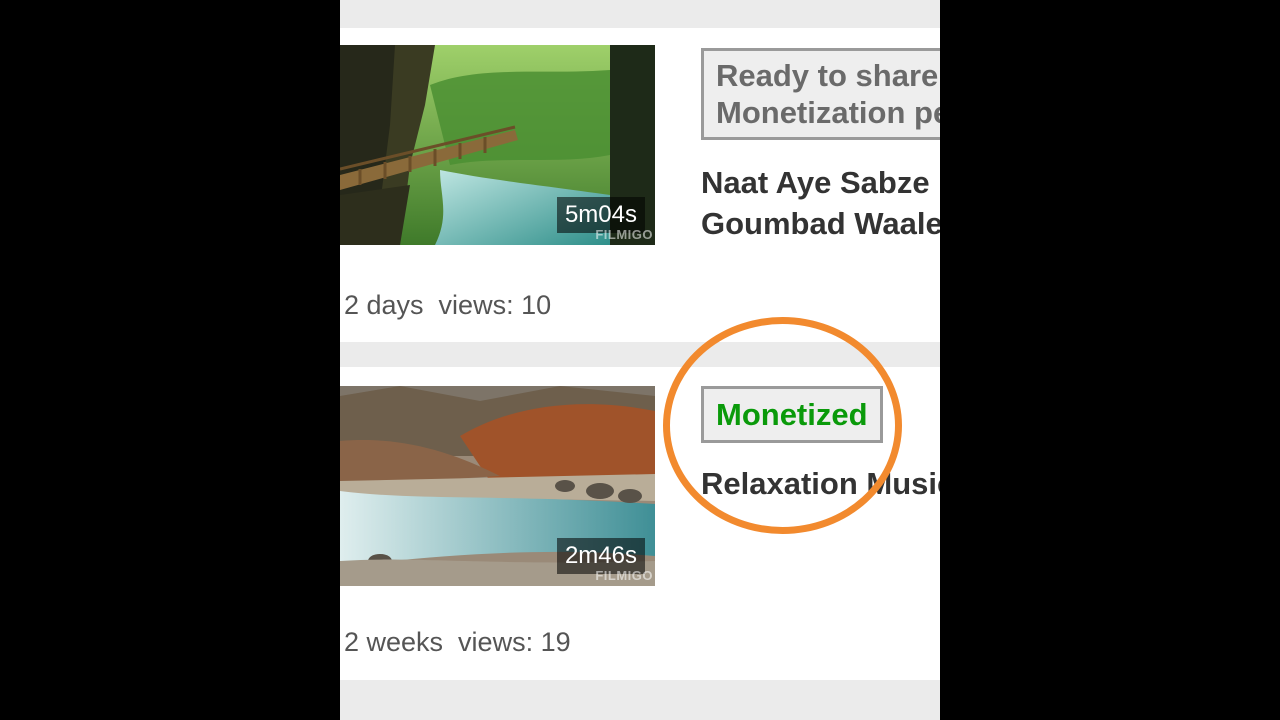  I want to click on status-badge: Ready to share. Monetization pe, so click(820, 94).